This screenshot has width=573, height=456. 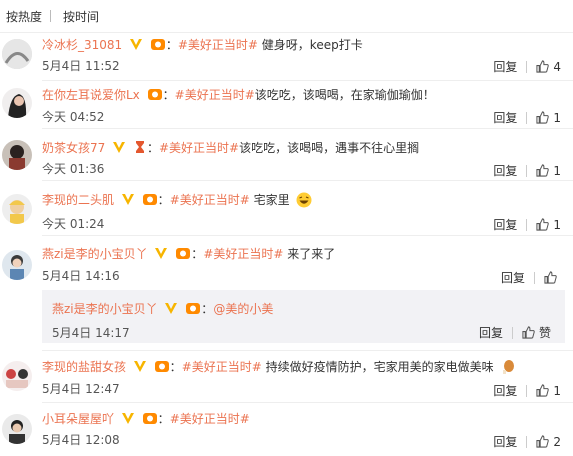 I want to click on comment-text: 持续做好疫情防护，宅家用美的家电做美味, so click(x=377, y=367).